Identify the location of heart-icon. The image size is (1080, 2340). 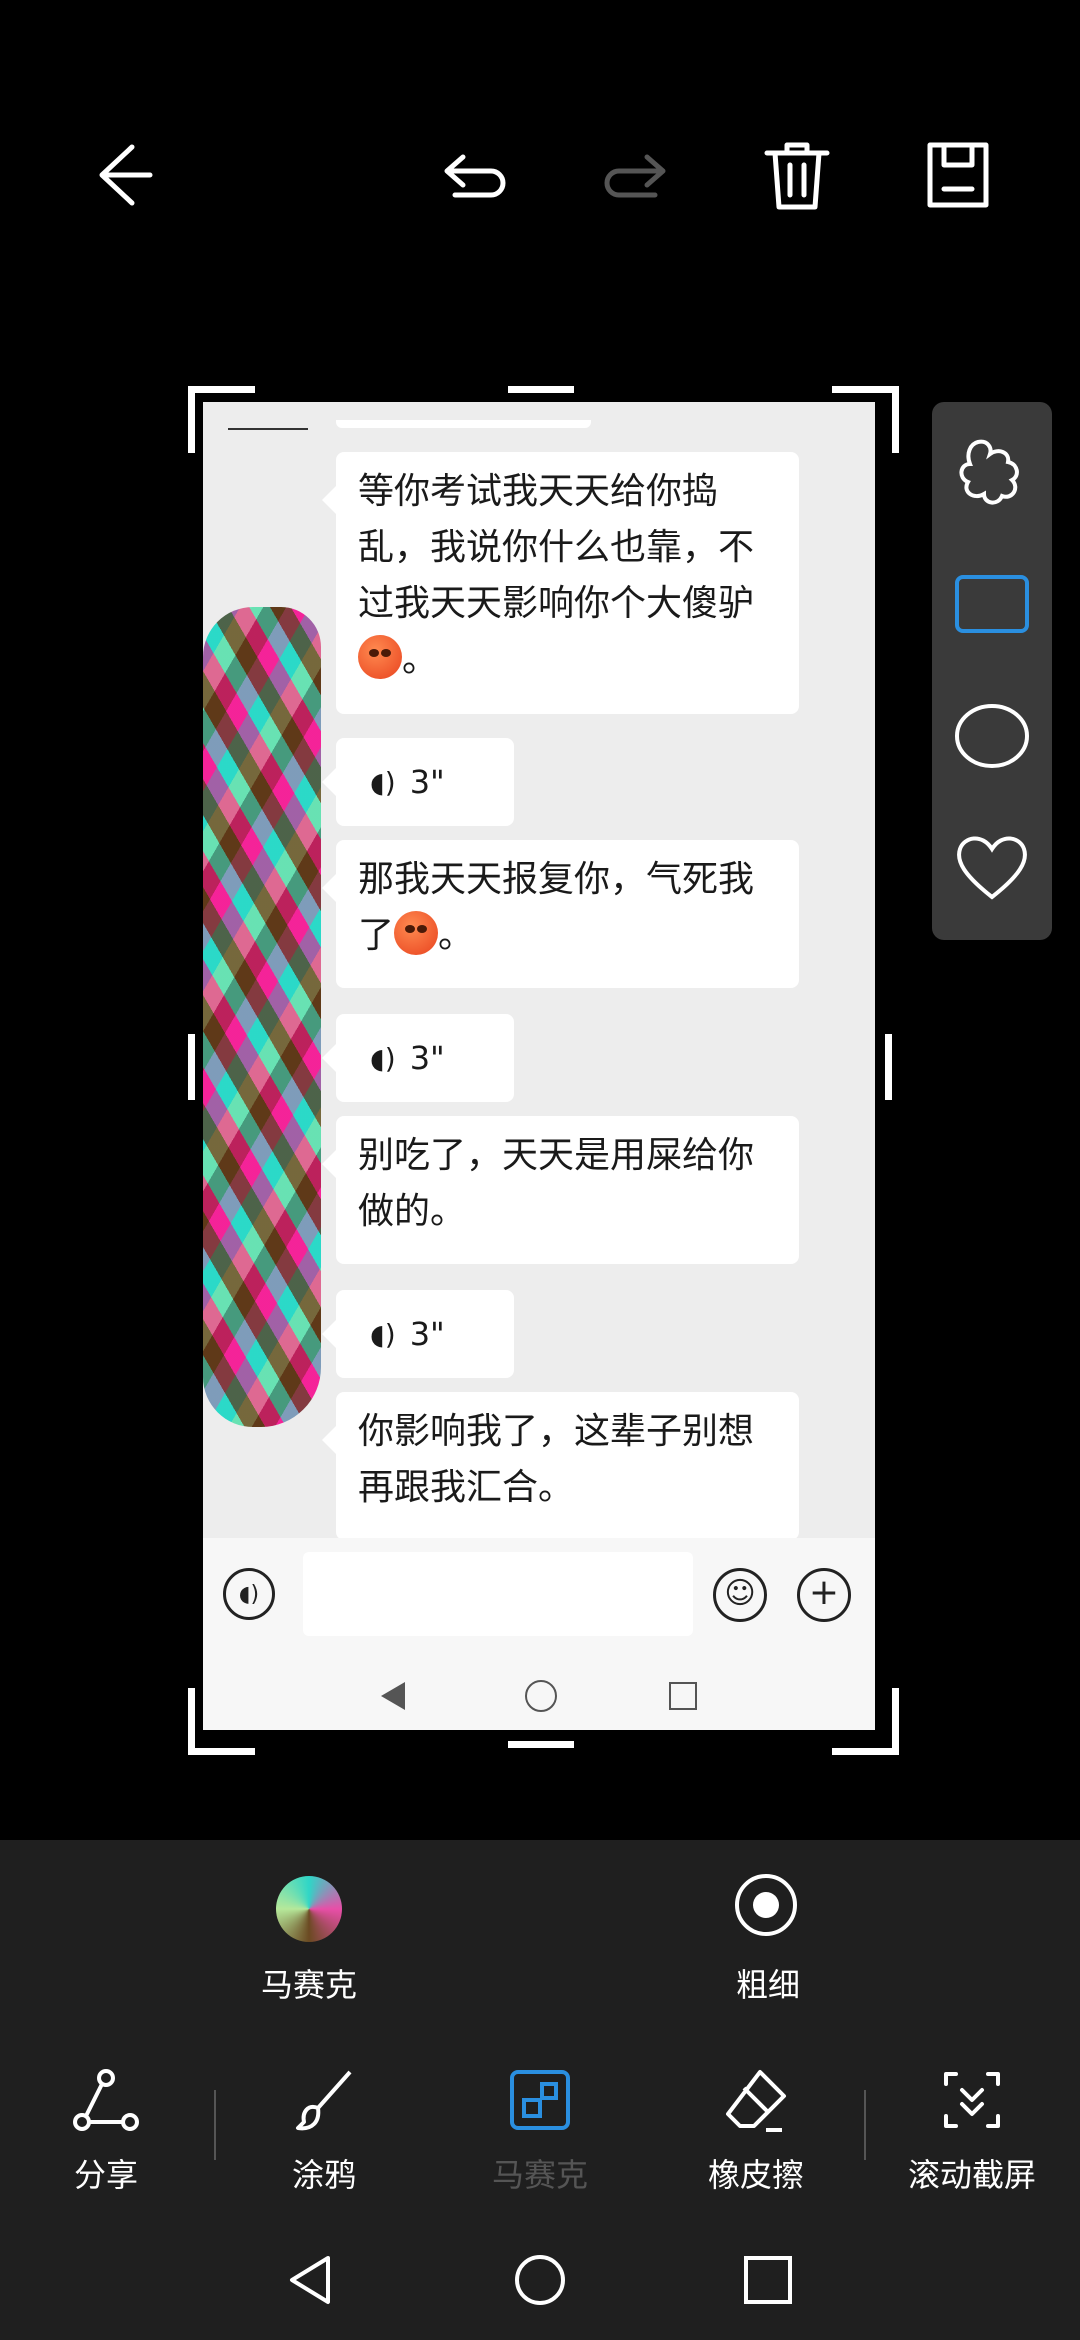
(992, 868).